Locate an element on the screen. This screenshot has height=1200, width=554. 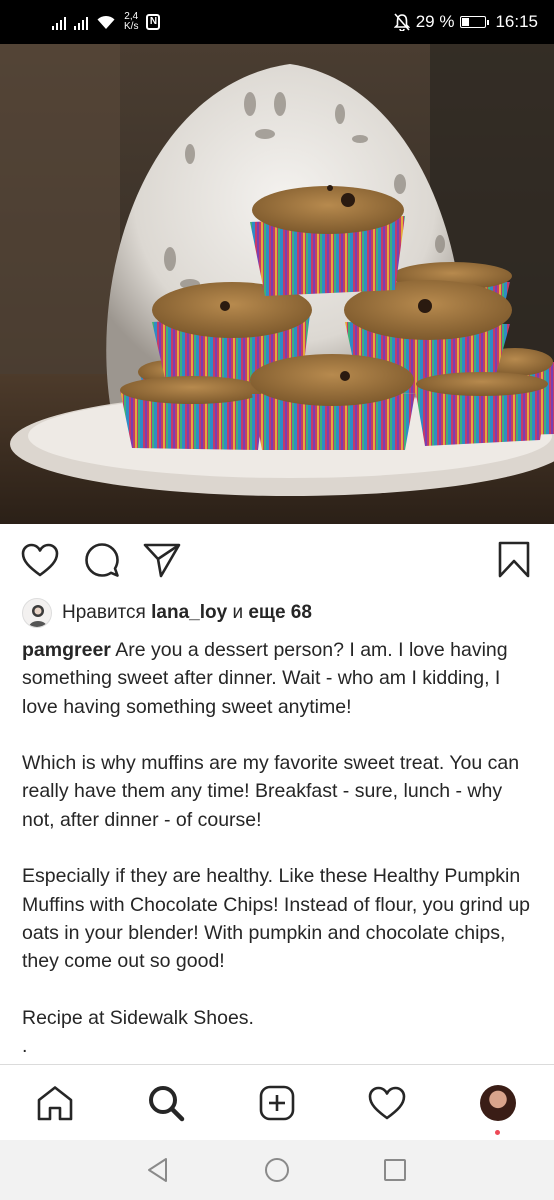
status-bar: 2,4 K/s N 29 % 16:15 is located at coordinates (277, 22).